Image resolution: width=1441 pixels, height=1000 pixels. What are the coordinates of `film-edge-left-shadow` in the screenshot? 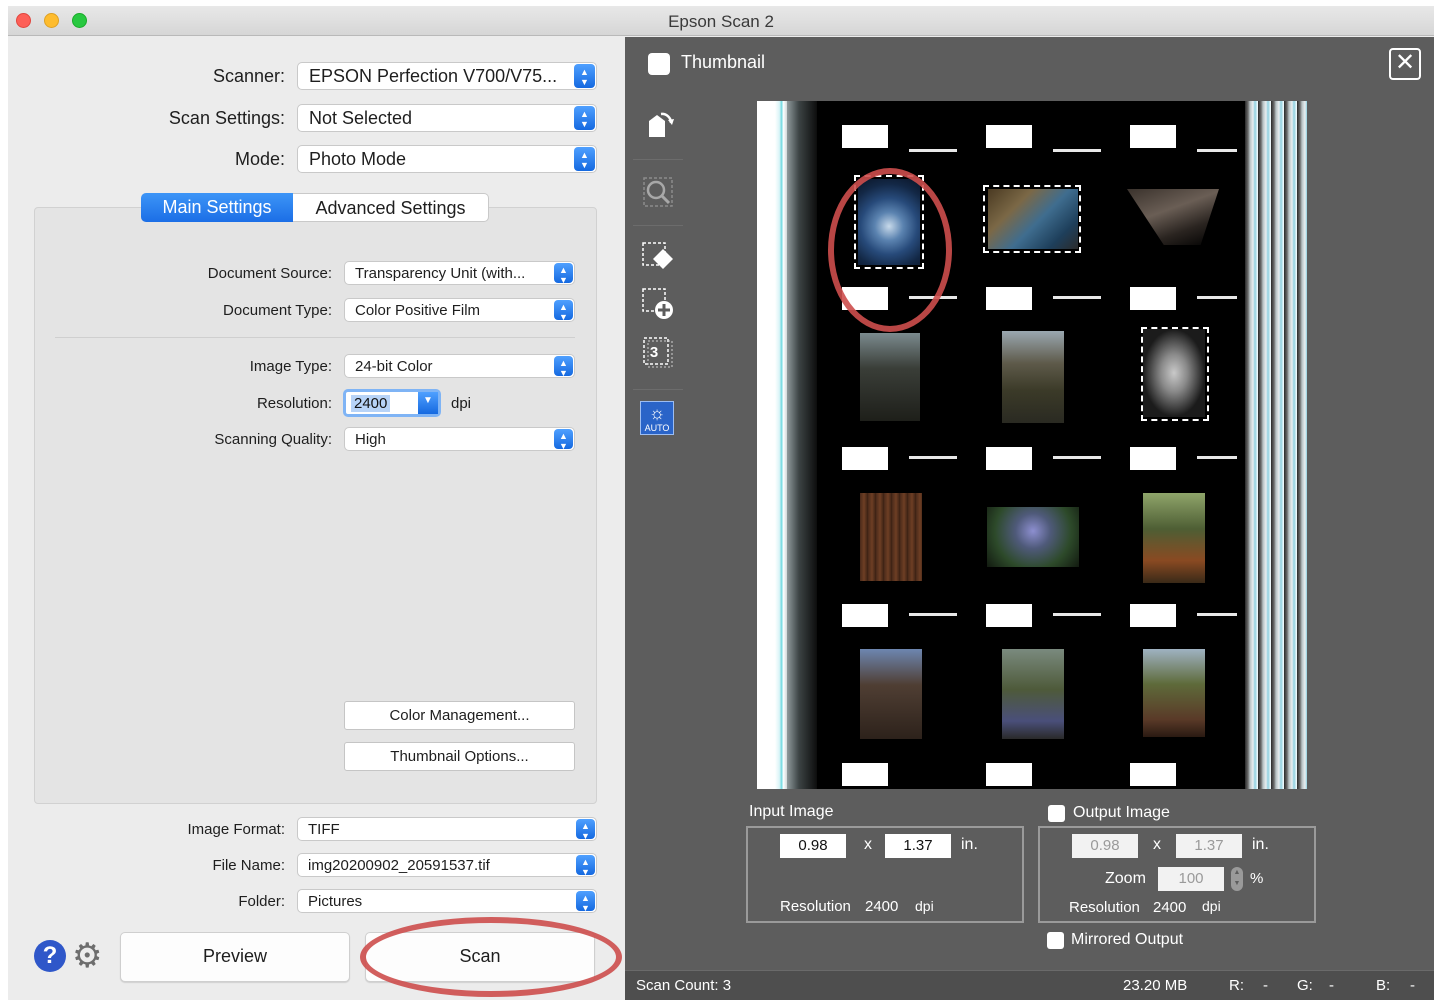 It's located at (802, 445).